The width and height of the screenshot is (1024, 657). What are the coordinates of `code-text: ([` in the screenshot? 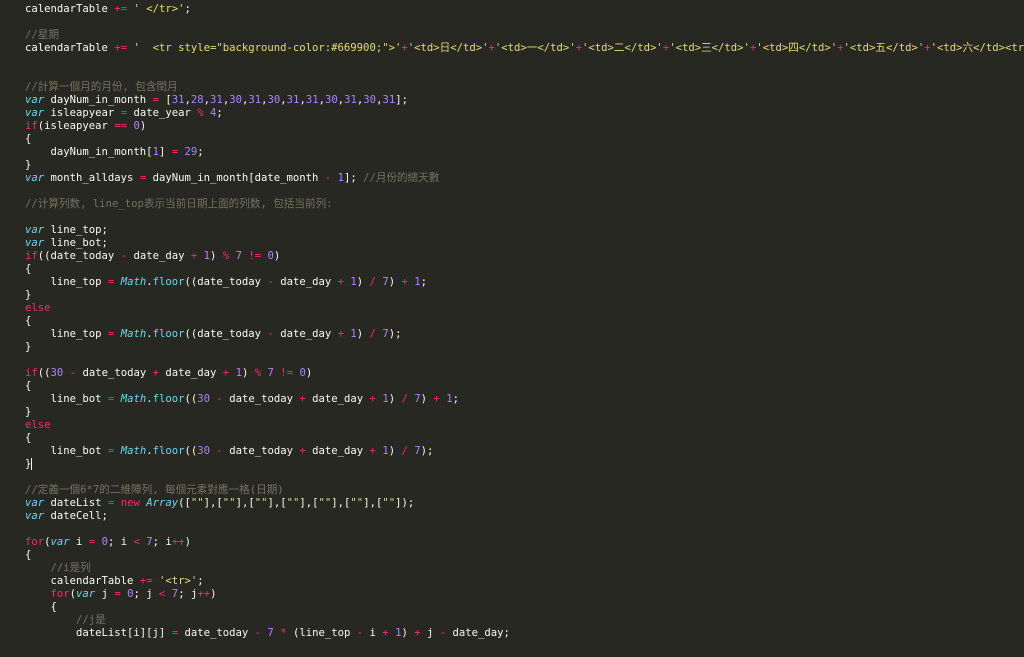 It's located at (184, 503).